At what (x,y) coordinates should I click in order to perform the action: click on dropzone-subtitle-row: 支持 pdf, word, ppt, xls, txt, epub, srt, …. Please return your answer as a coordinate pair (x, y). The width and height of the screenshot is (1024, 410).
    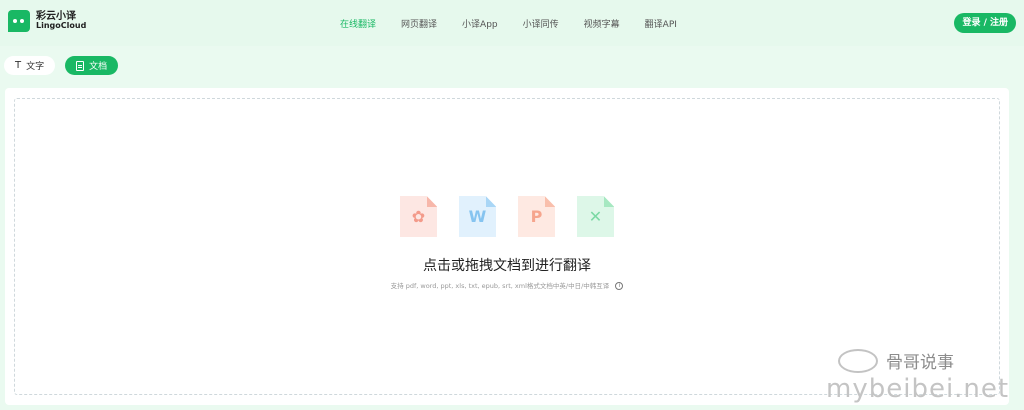
    Looking at the image, I should click on (507, 285).